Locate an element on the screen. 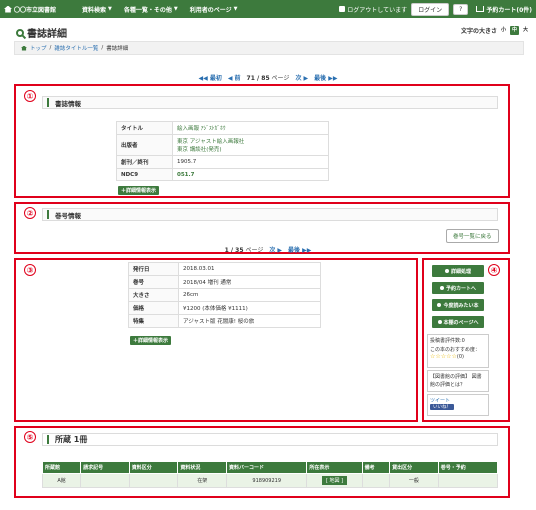 This screenshot has width=536, height=510. pager-next: 次 ▶ is located at coordinates (301, 77).